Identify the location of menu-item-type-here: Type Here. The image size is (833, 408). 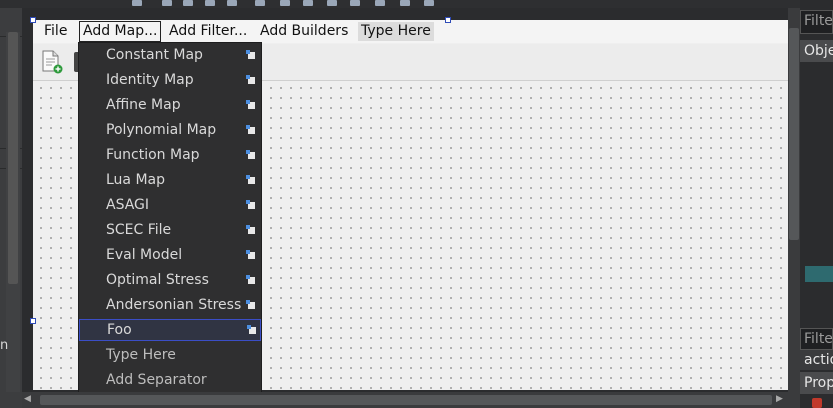
(169, 355).